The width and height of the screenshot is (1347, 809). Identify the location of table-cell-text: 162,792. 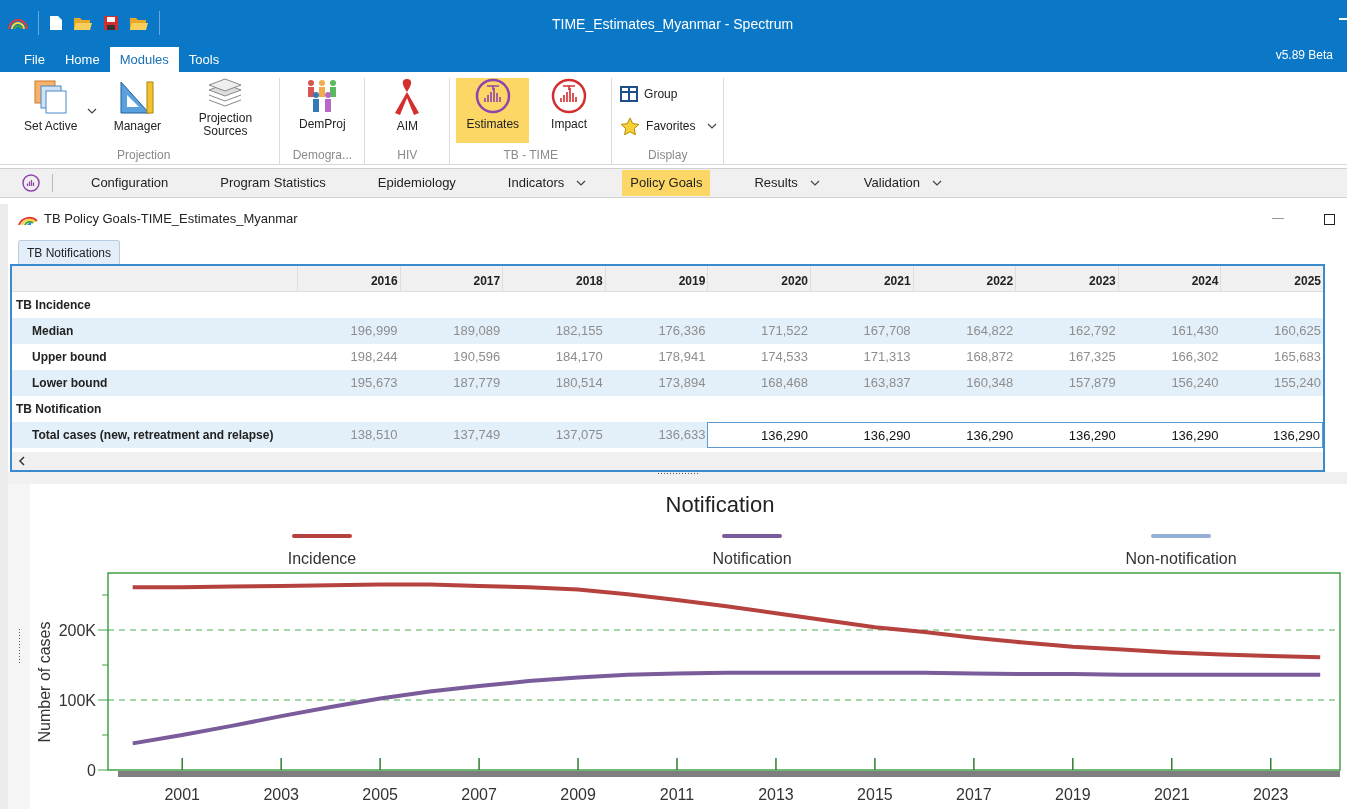
(1092, 331).